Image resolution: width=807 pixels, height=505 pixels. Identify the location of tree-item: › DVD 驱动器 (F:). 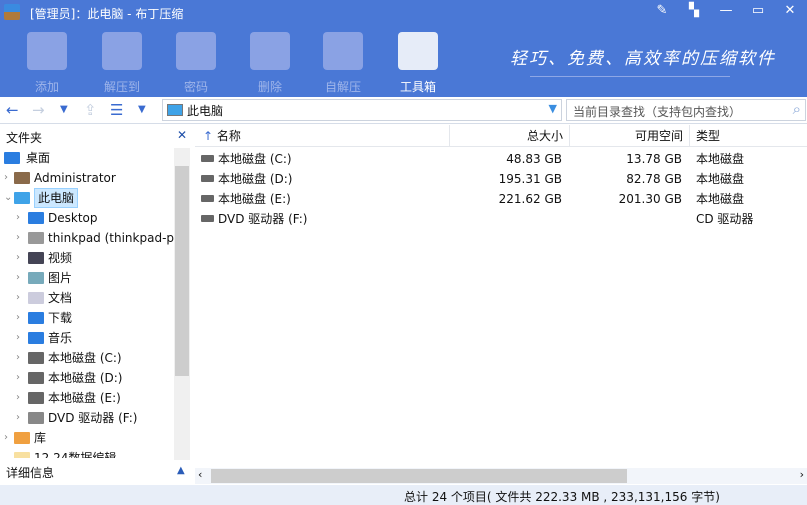
(87, 418).